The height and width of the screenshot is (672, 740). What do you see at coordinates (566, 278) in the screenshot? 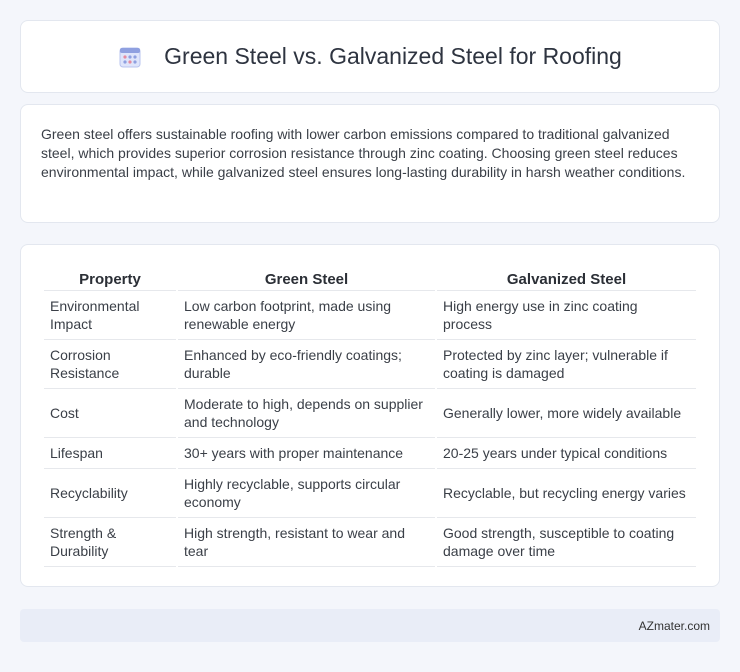
I see `column-header-galvanized-steel: Galvanized Steel` at bounding box center [566, 278].